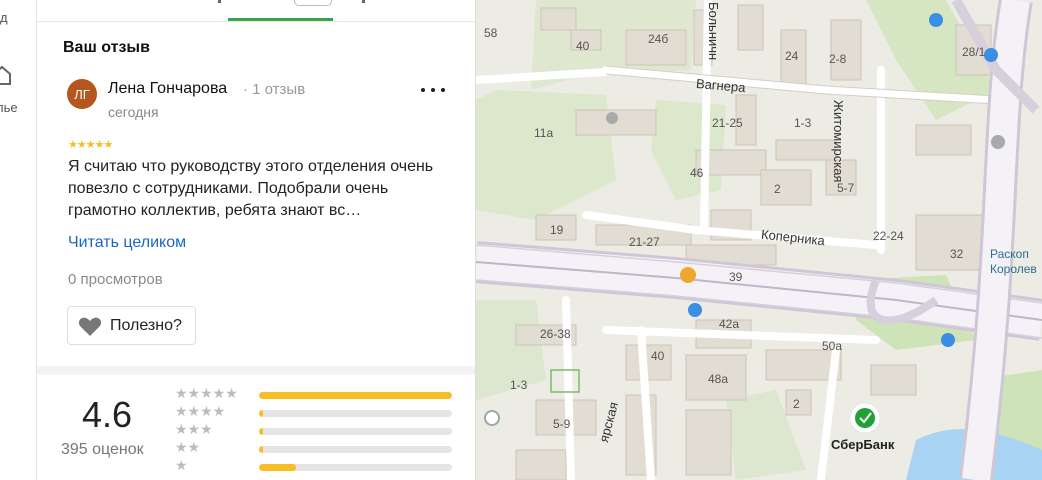 This screenshot has width=1042, height=480. Describe the element at coordinates (102, 449) in the screenshot. I see `ratings-count: 395 оценок` at that location.